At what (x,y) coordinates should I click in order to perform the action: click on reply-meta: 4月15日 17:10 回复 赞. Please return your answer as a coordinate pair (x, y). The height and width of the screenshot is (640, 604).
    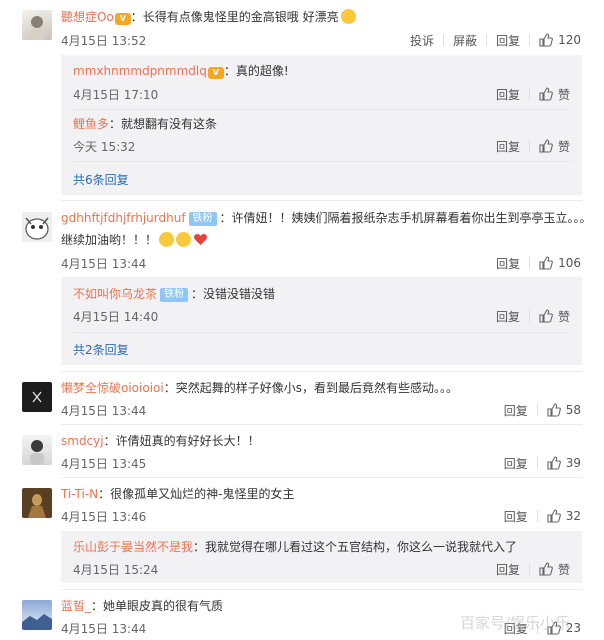
    Looking at the image, I should click on (321, 94).